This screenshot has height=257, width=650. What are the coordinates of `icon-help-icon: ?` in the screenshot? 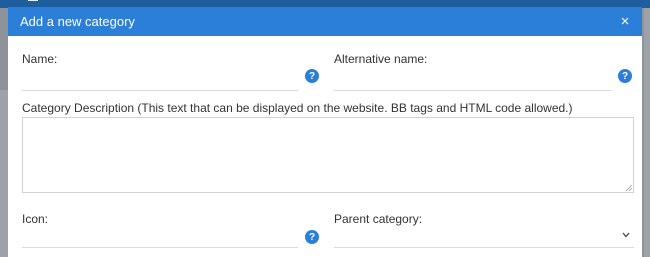 It's located at (312, 237).